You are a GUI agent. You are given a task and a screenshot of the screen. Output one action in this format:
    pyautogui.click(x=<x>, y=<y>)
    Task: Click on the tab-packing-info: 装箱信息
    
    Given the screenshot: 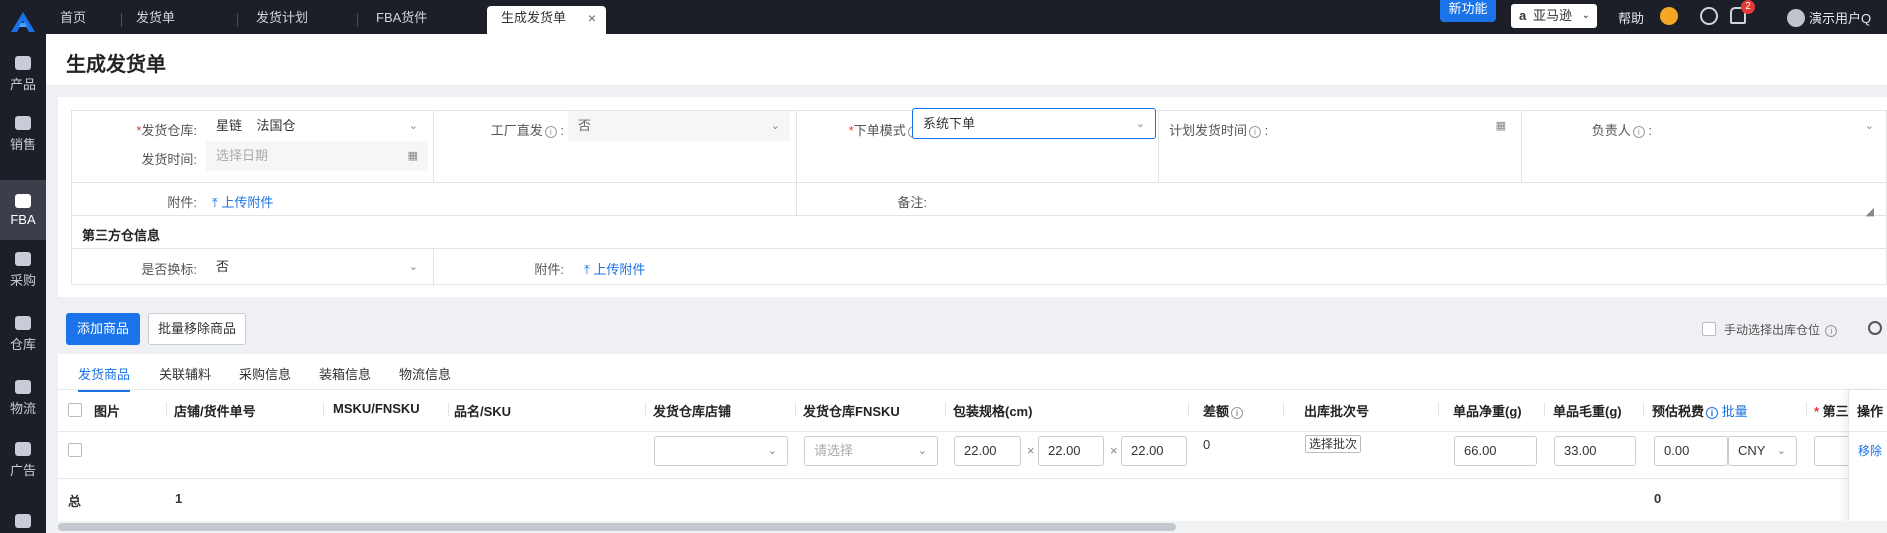 What is the action you would take?
    pyautogui.click(x=345, y=373)
    